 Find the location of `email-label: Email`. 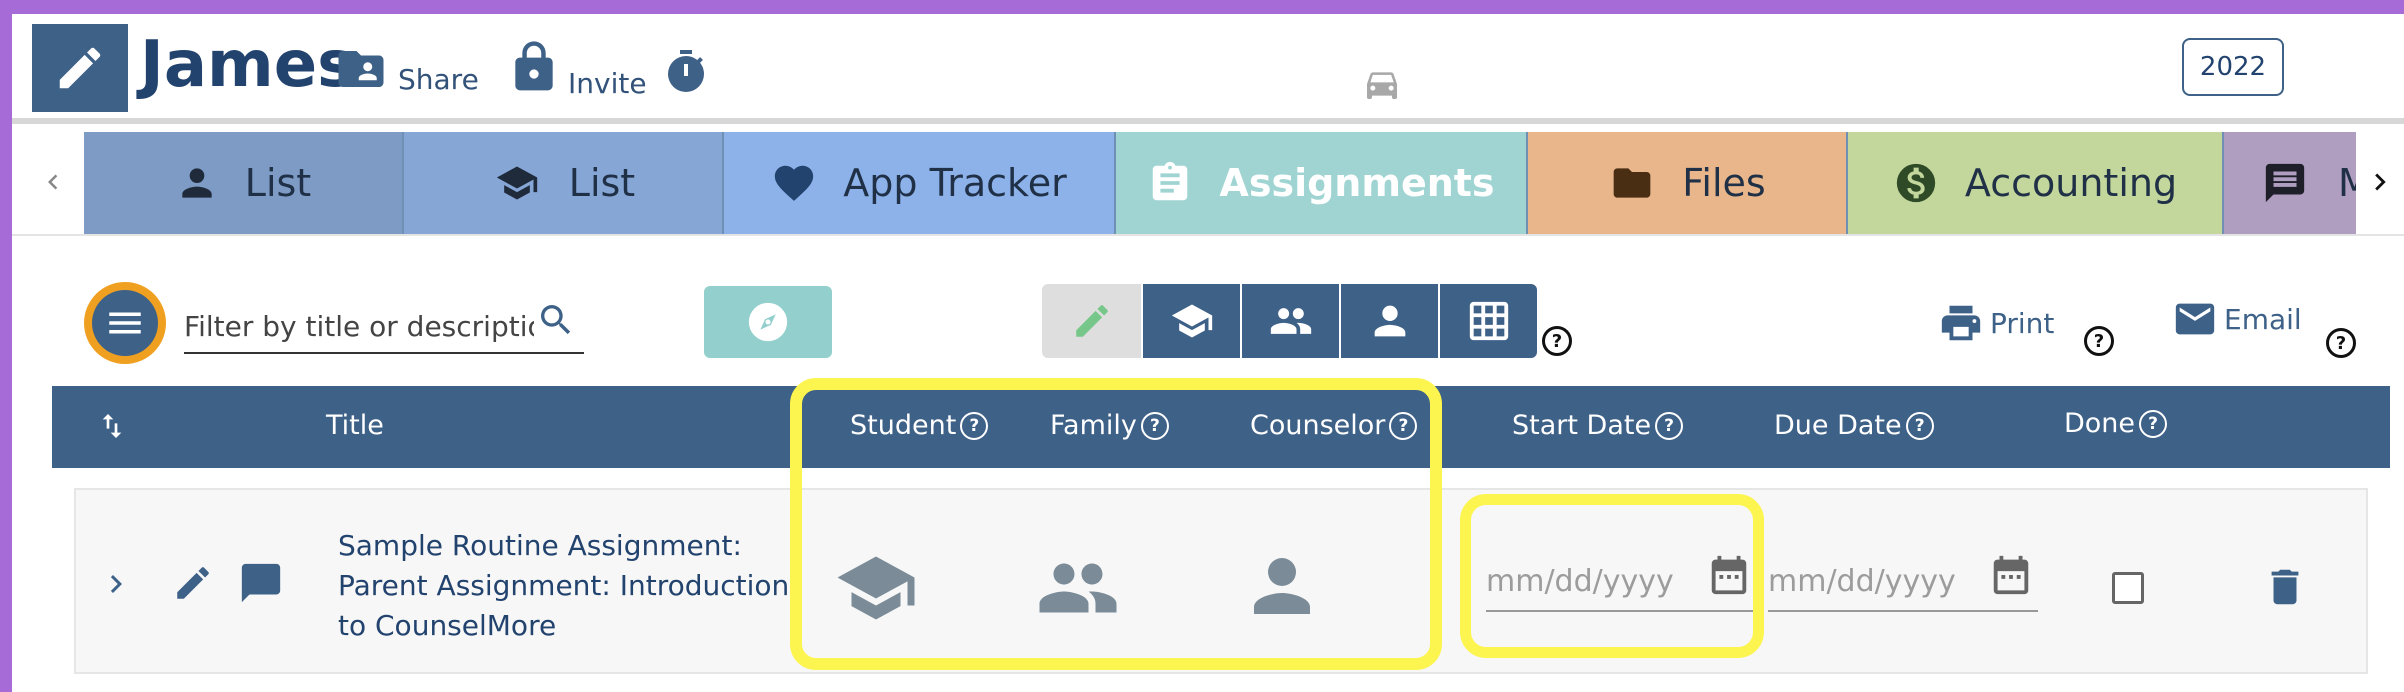

email-label: Email is located at coordinates (2263, 319).